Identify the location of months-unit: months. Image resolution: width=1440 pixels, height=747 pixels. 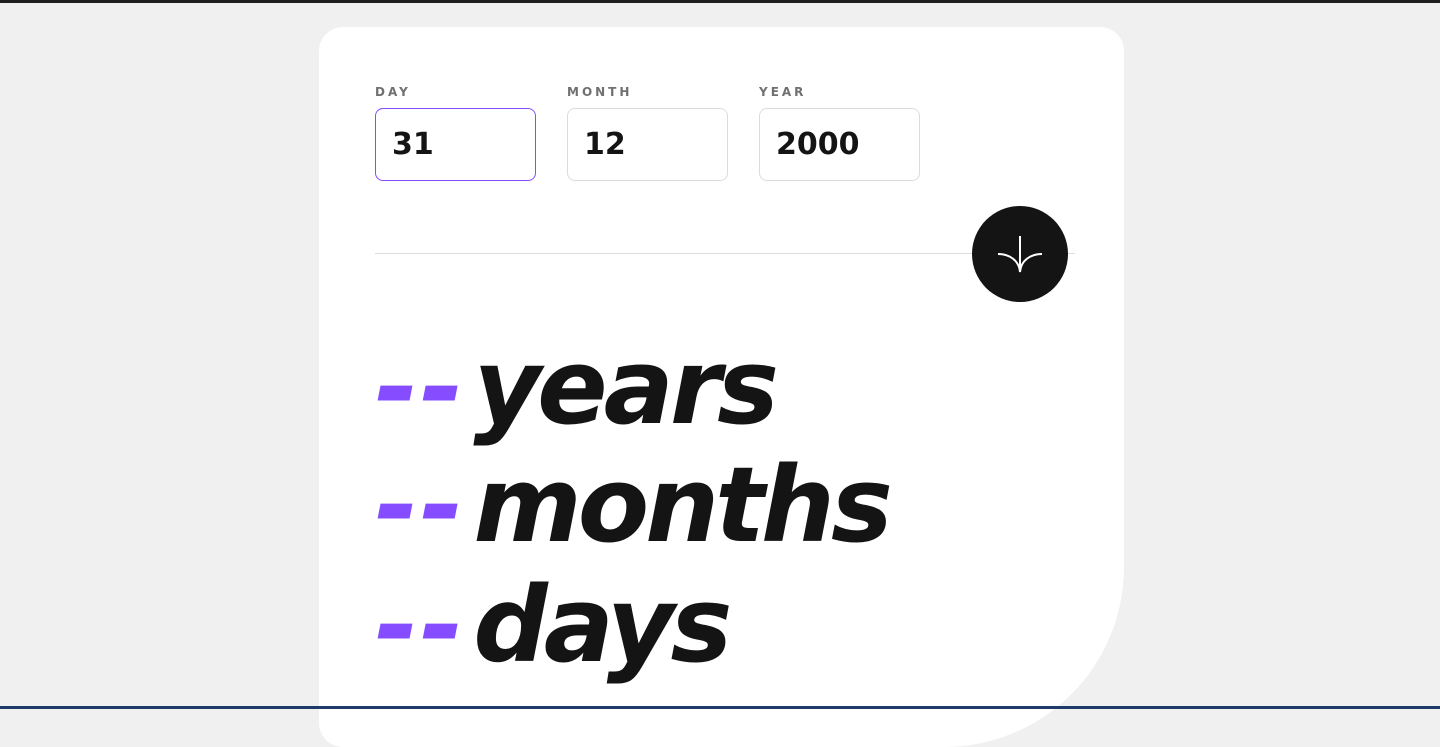
(683, 505).